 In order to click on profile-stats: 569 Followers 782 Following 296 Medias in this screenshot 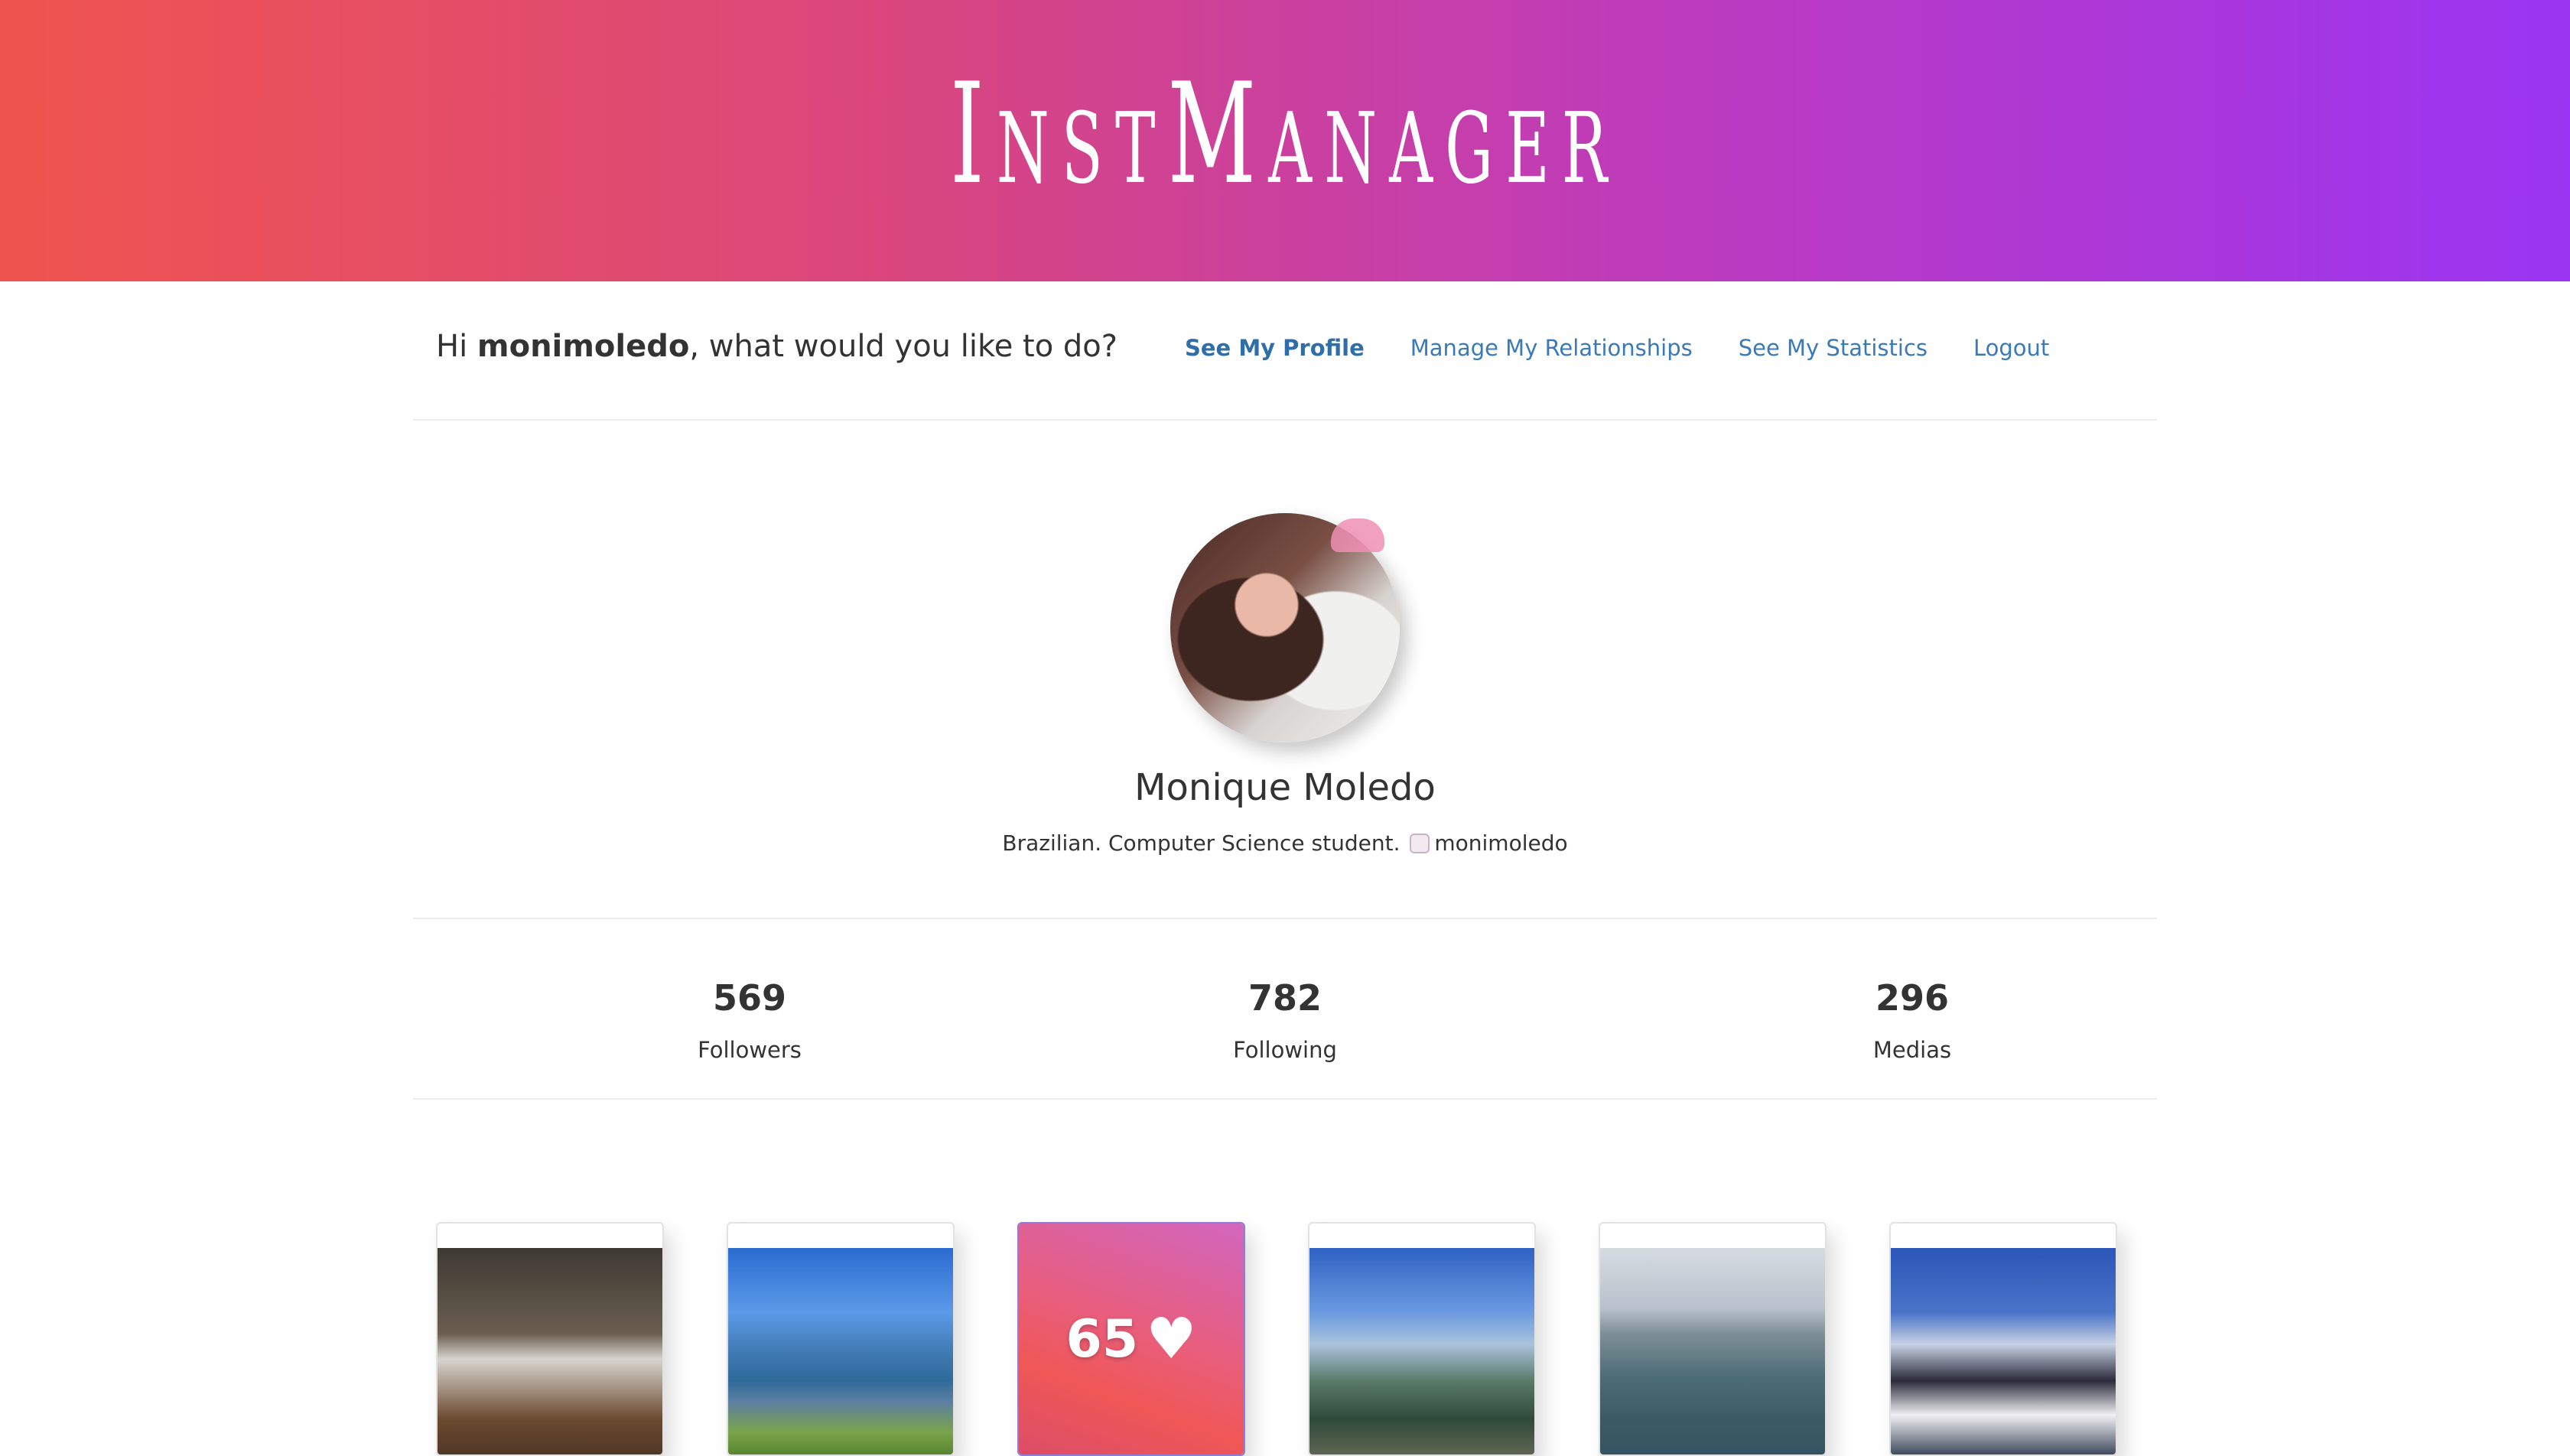, I will do `click(1285, 1009)`.